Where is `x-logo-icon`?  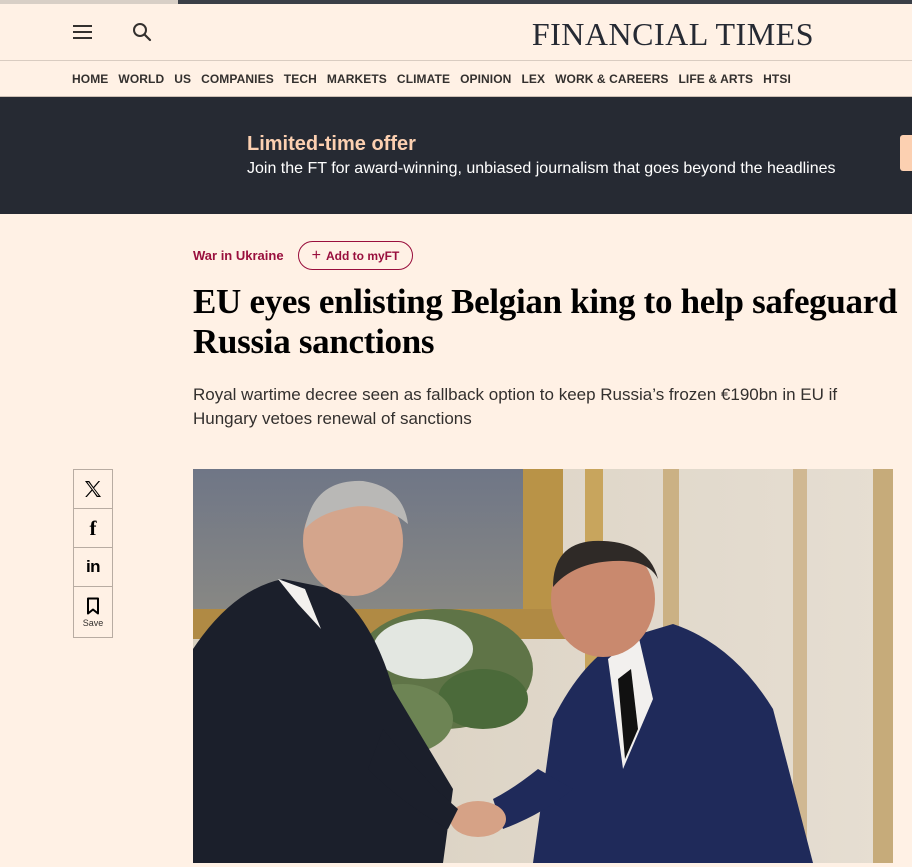
x-logo-icon is located at coordinates (93, 489).